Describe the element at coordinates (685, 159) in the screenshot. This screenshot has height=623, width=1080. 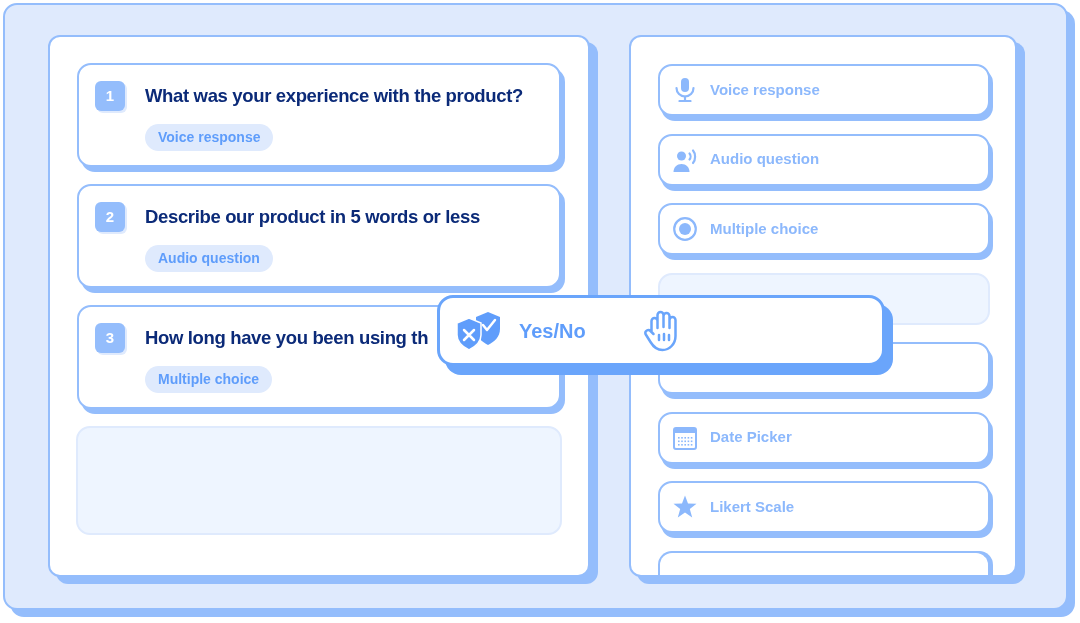
I see `person-speaking-icon` at that location.